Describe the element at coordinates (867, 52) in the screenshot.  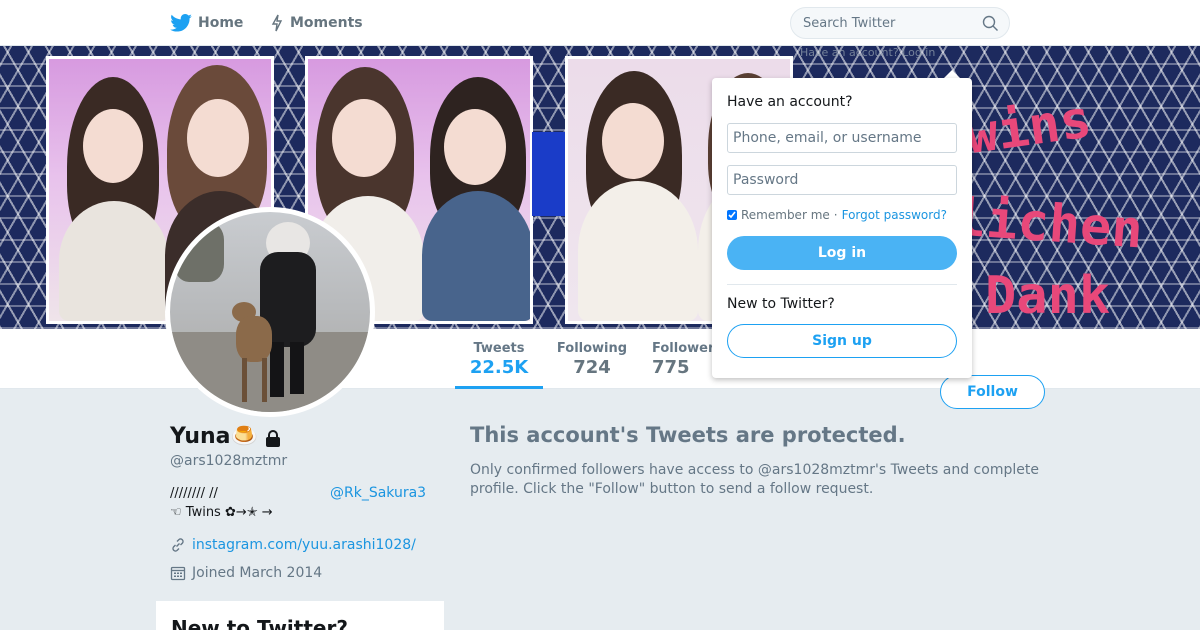
I see `login-toggle: Have an account? Log in` at that location.